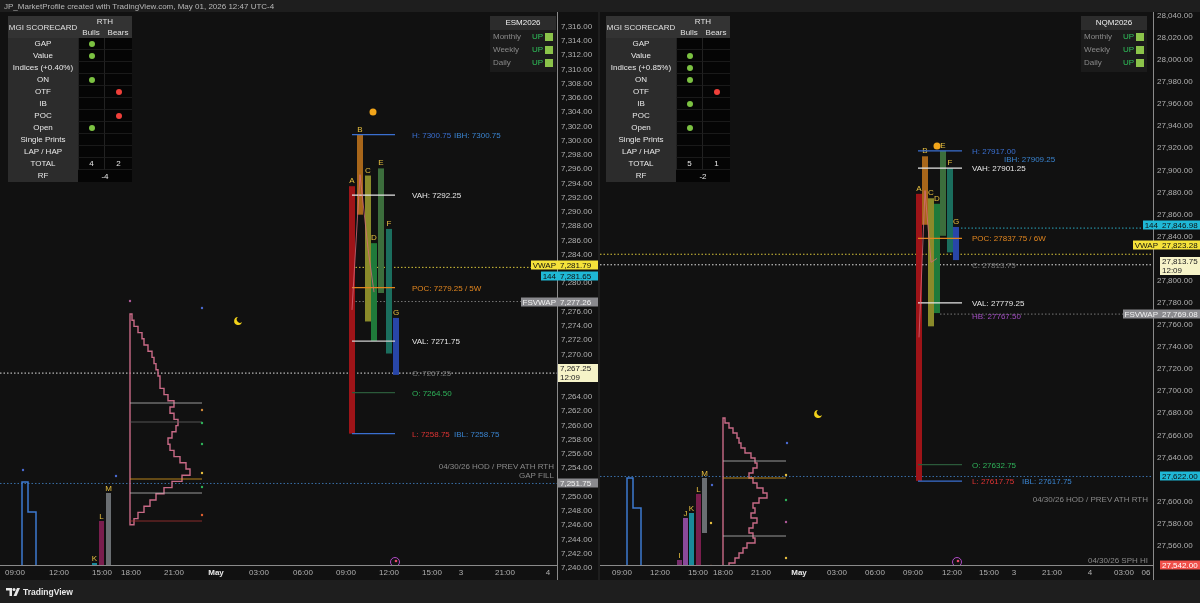  Describe the element at coordinates (1175, 346) in the screenshot. I see `price-label: 27,740.00` at that location.